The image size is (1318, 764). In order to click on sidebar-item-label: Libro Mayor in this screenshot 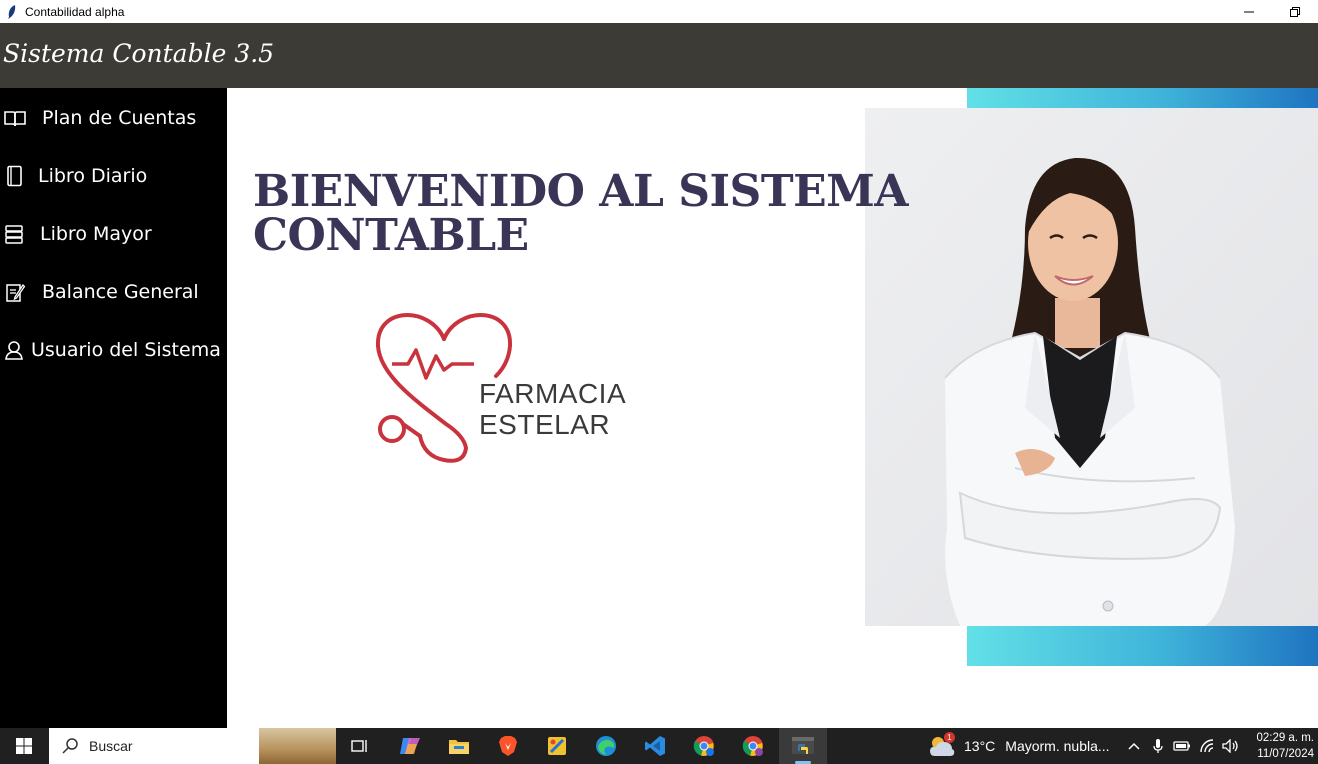, I will do `click(96, 234)`.